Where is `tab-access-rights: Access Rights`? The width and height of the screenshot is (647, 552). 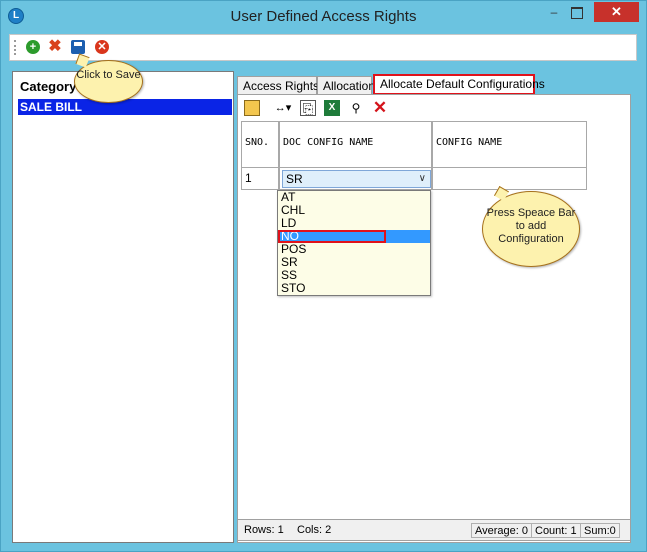 tab-access-rights: Access Rights is located at coordinates (278, 85).